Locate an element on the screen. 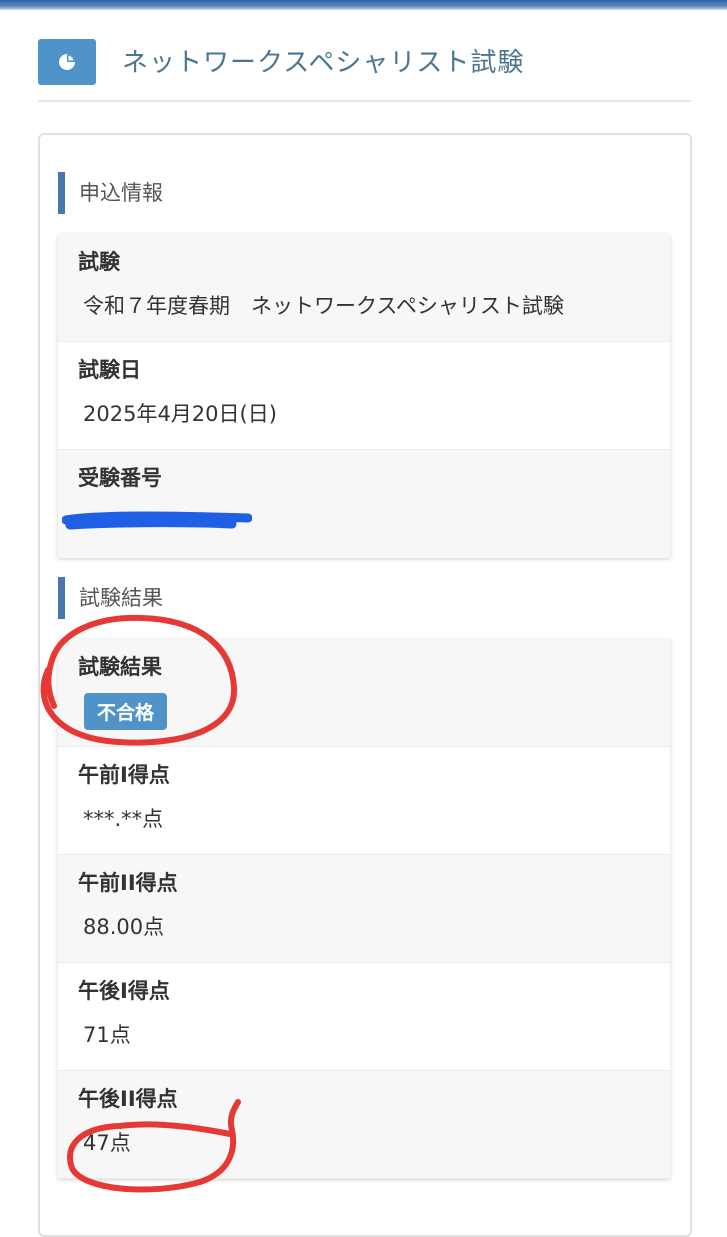  page-title: ネットワークスペシャリスト試験 is located at coordinates (323, 63).